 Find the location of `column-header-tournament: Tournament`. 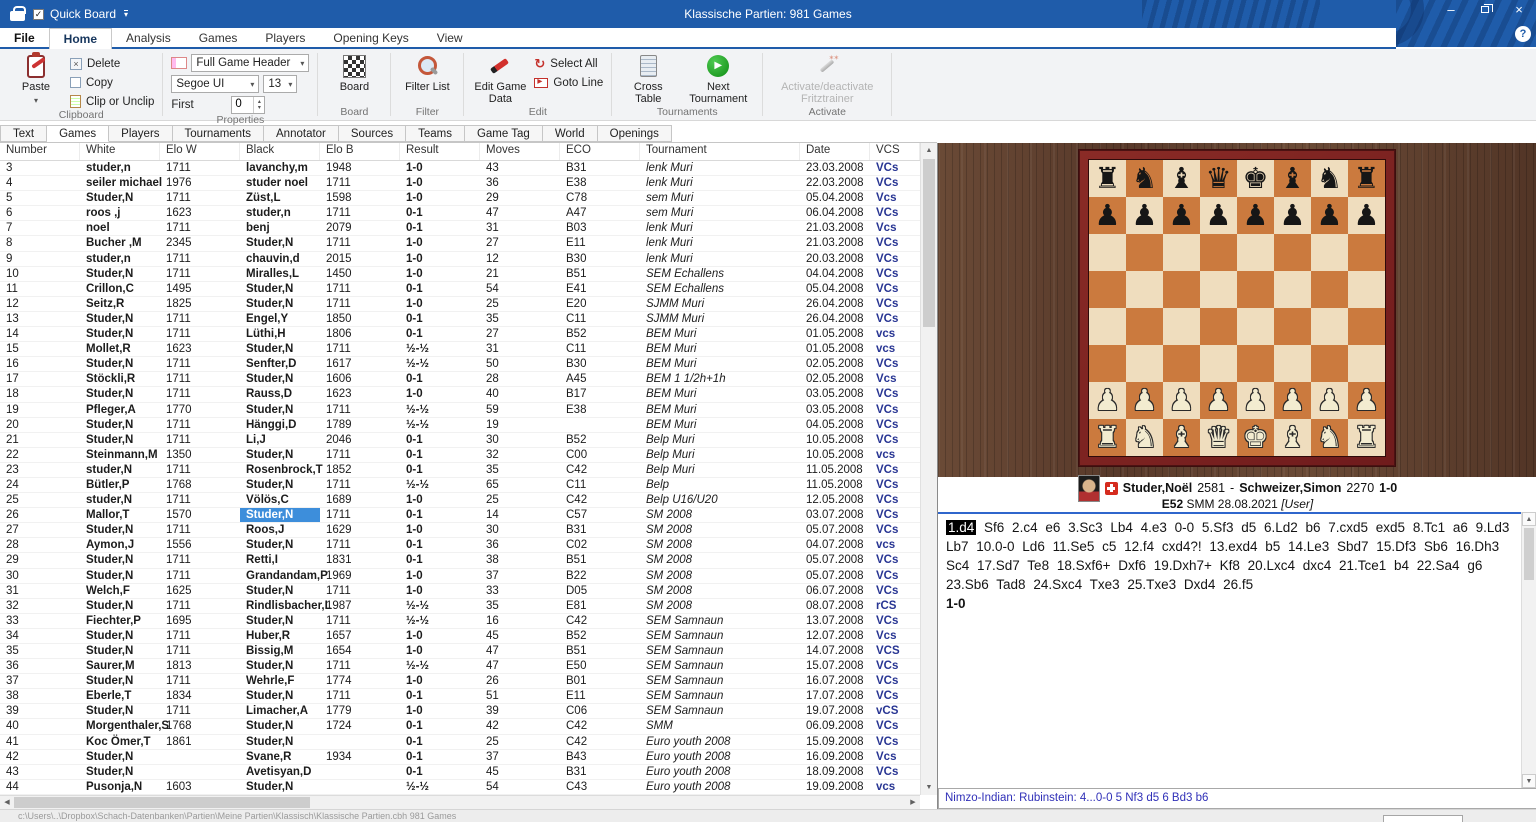

column-header-tournament: Tournament is located at coordinates (720, 151).